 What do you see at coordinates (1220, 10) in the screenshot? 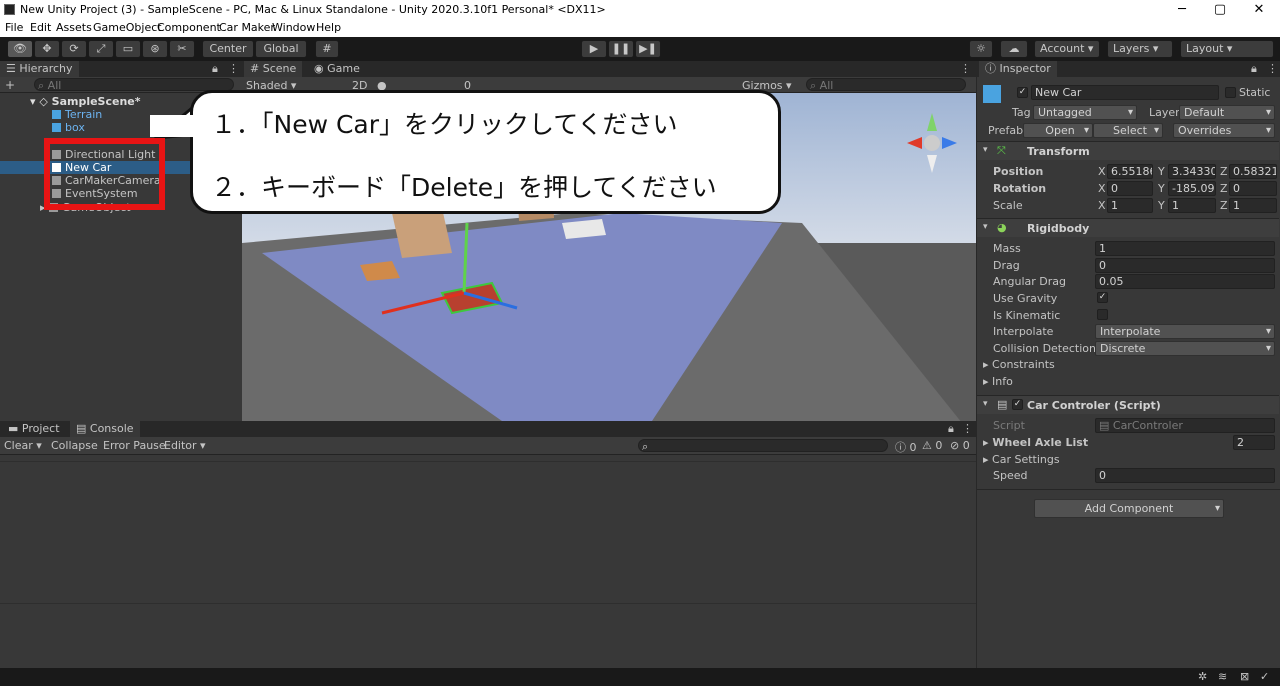
I see `maximize-button: ▢` at bounding box center [1220, 10].